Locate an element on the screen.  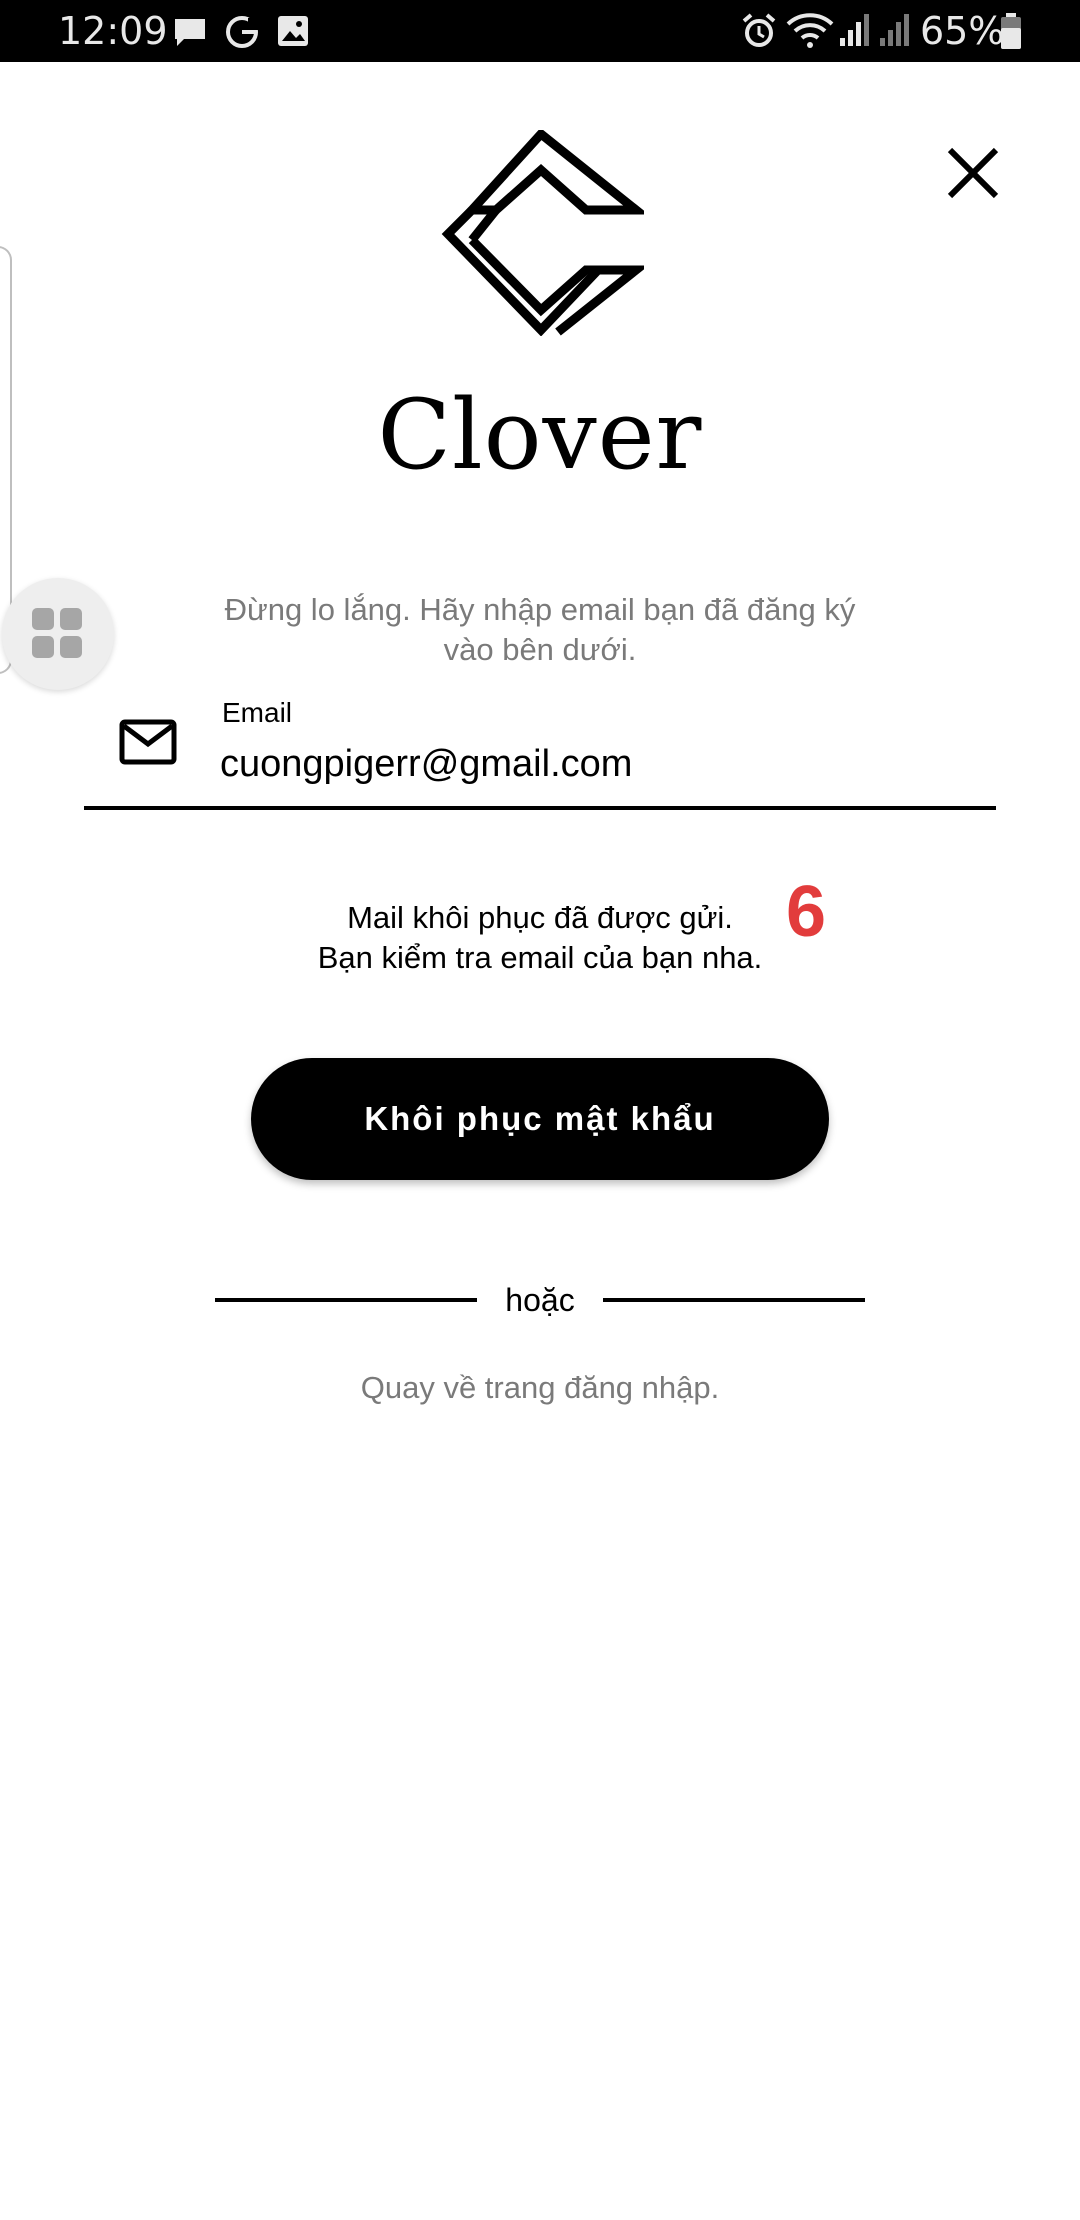
wifi-icon is located at coordinates (810, 30).